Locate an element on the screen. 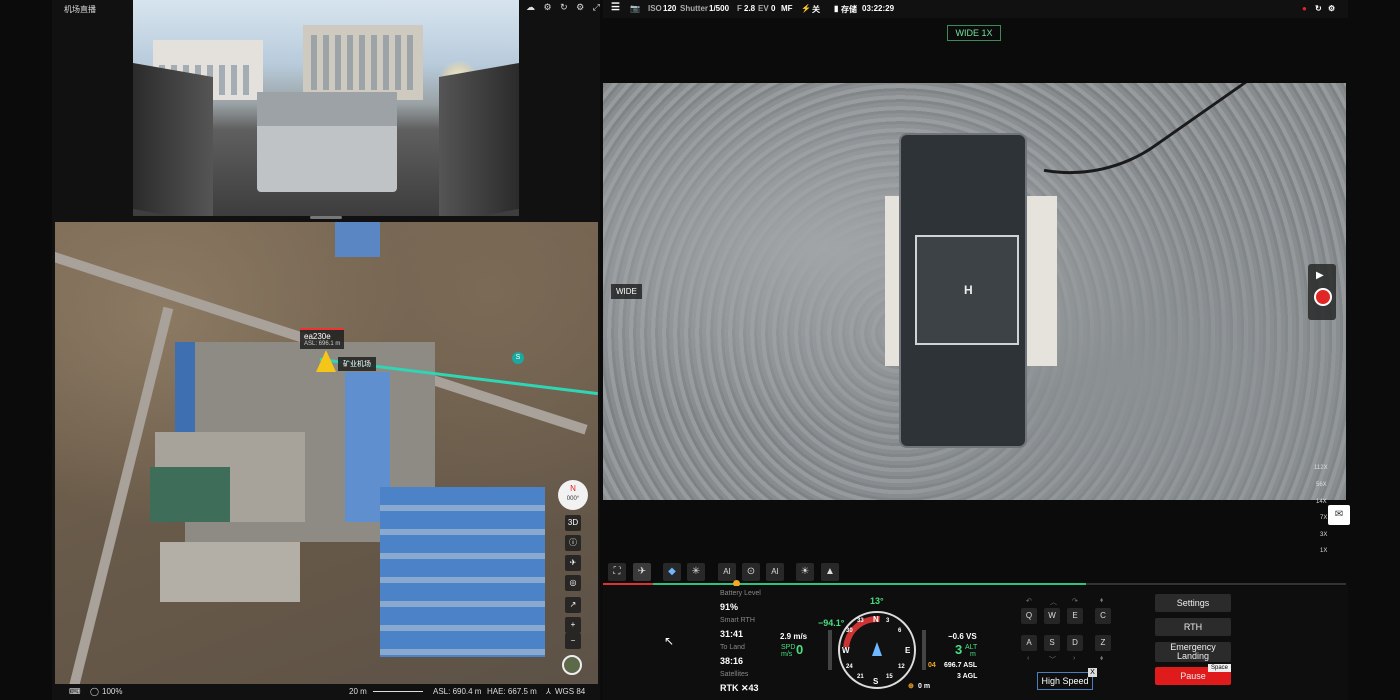 This screenshot has height=700, width=1400. video-camera-icon: ▶ is located at coordinates (1320, 275).